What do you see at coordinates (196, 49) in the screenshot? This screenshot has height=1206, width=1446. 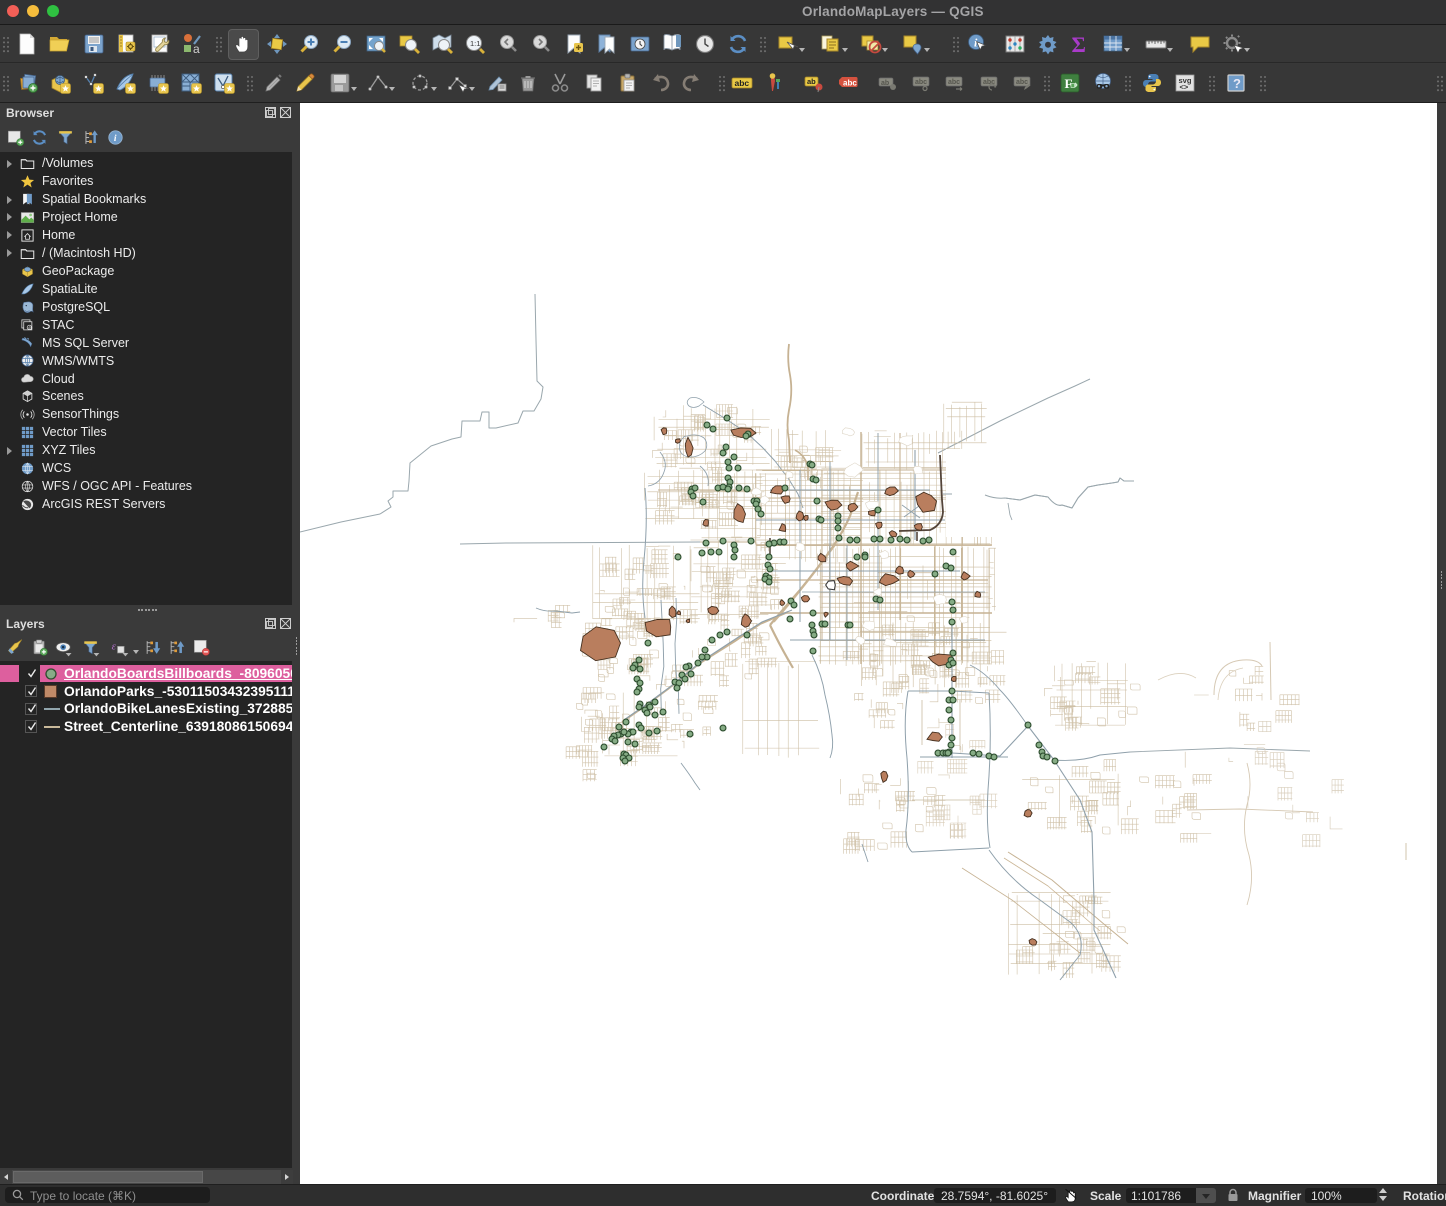 I see `svg-text: a` at bounding box center [196, 49].